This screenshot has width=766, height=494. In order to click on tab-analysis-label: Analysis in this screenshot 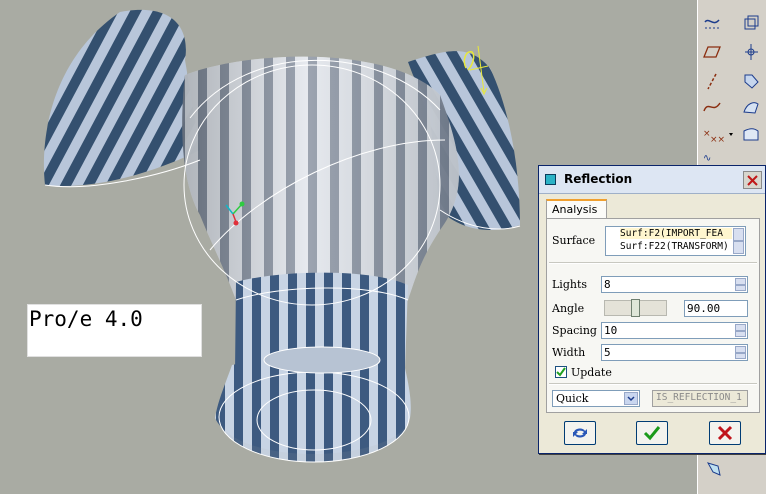, I will do `click(575, 209)`.